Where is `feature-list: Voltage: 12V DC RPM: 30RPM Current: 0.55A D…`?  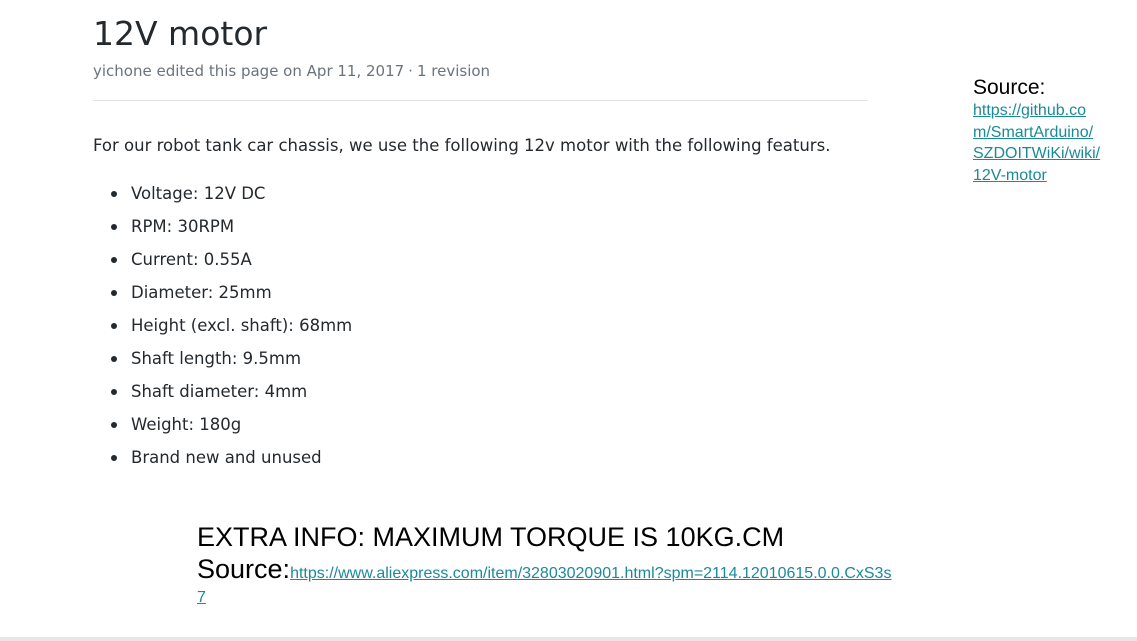 feature-list: Voltage: 12V DC RPM: 30RPM Current: 0.55A D… is located at coordinates (222, 325).